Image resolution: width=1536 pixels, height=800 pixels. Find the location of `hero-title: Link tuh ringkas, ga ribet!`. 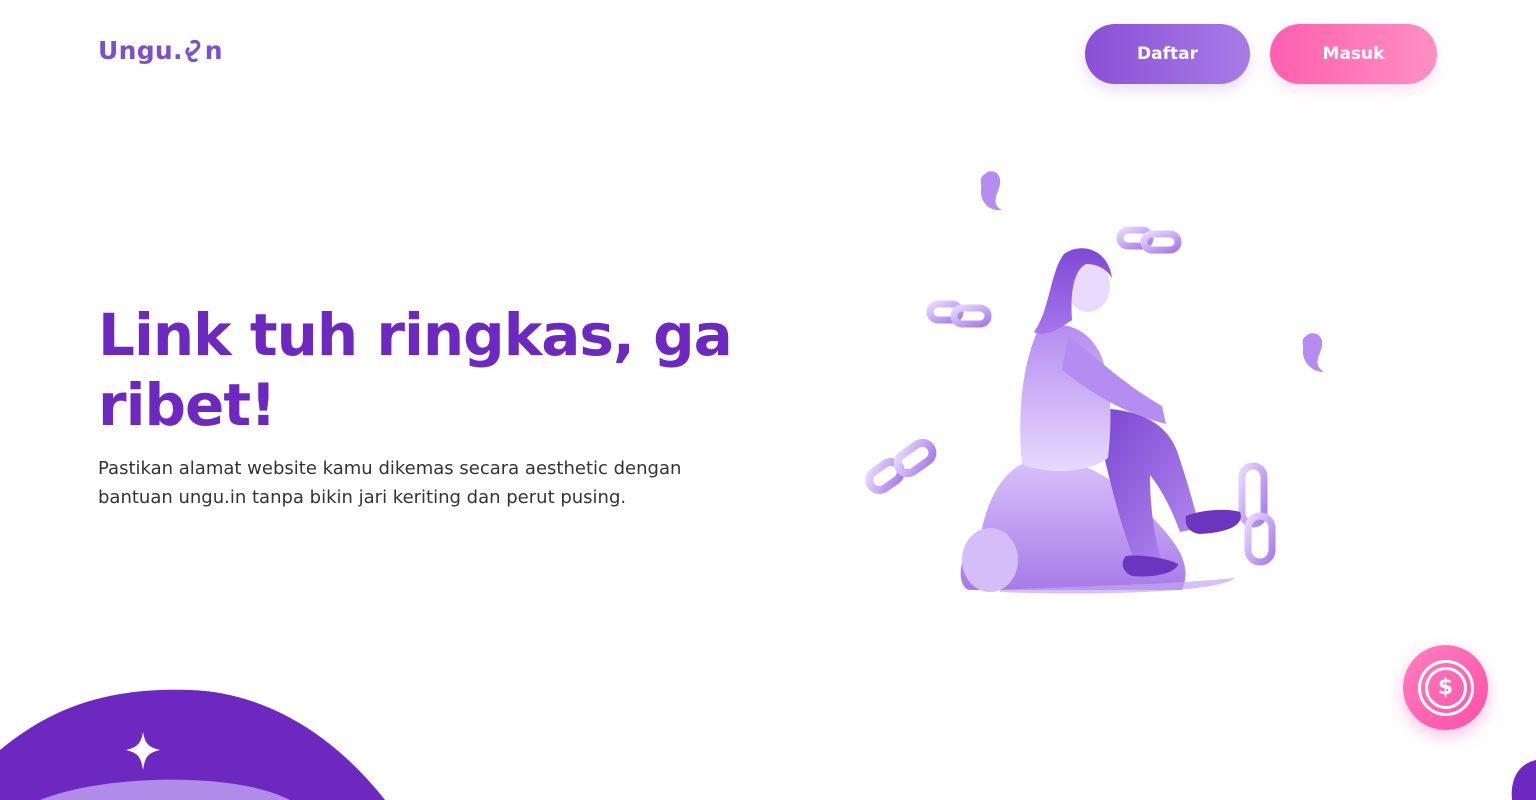

hero-title: Link tuh ringkas, ga ribet! is located at coordinates (415, 370).